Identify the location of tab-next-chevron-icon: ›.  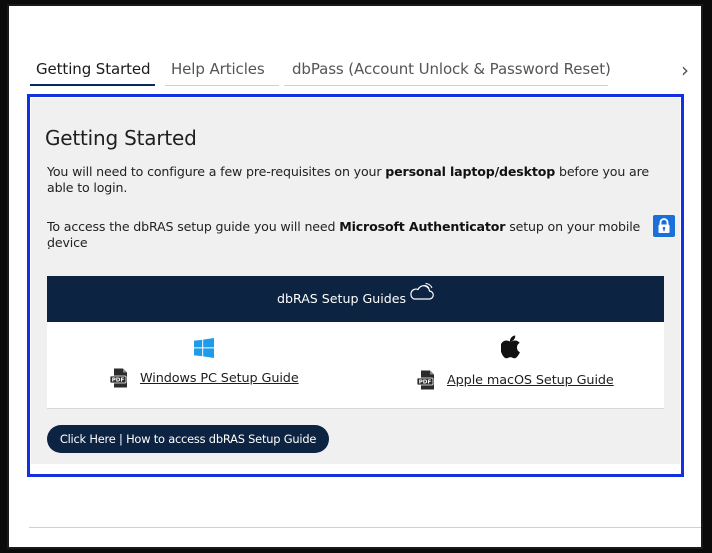
(685, 70).